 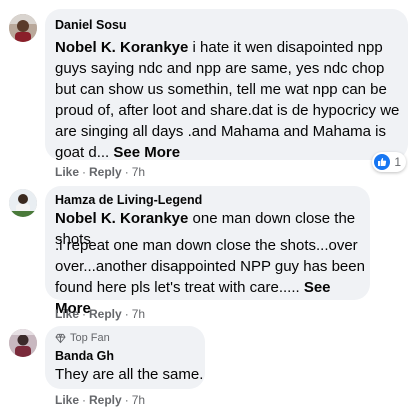 I want to click on reaction-summary: 1, so click(x=389, y=162).